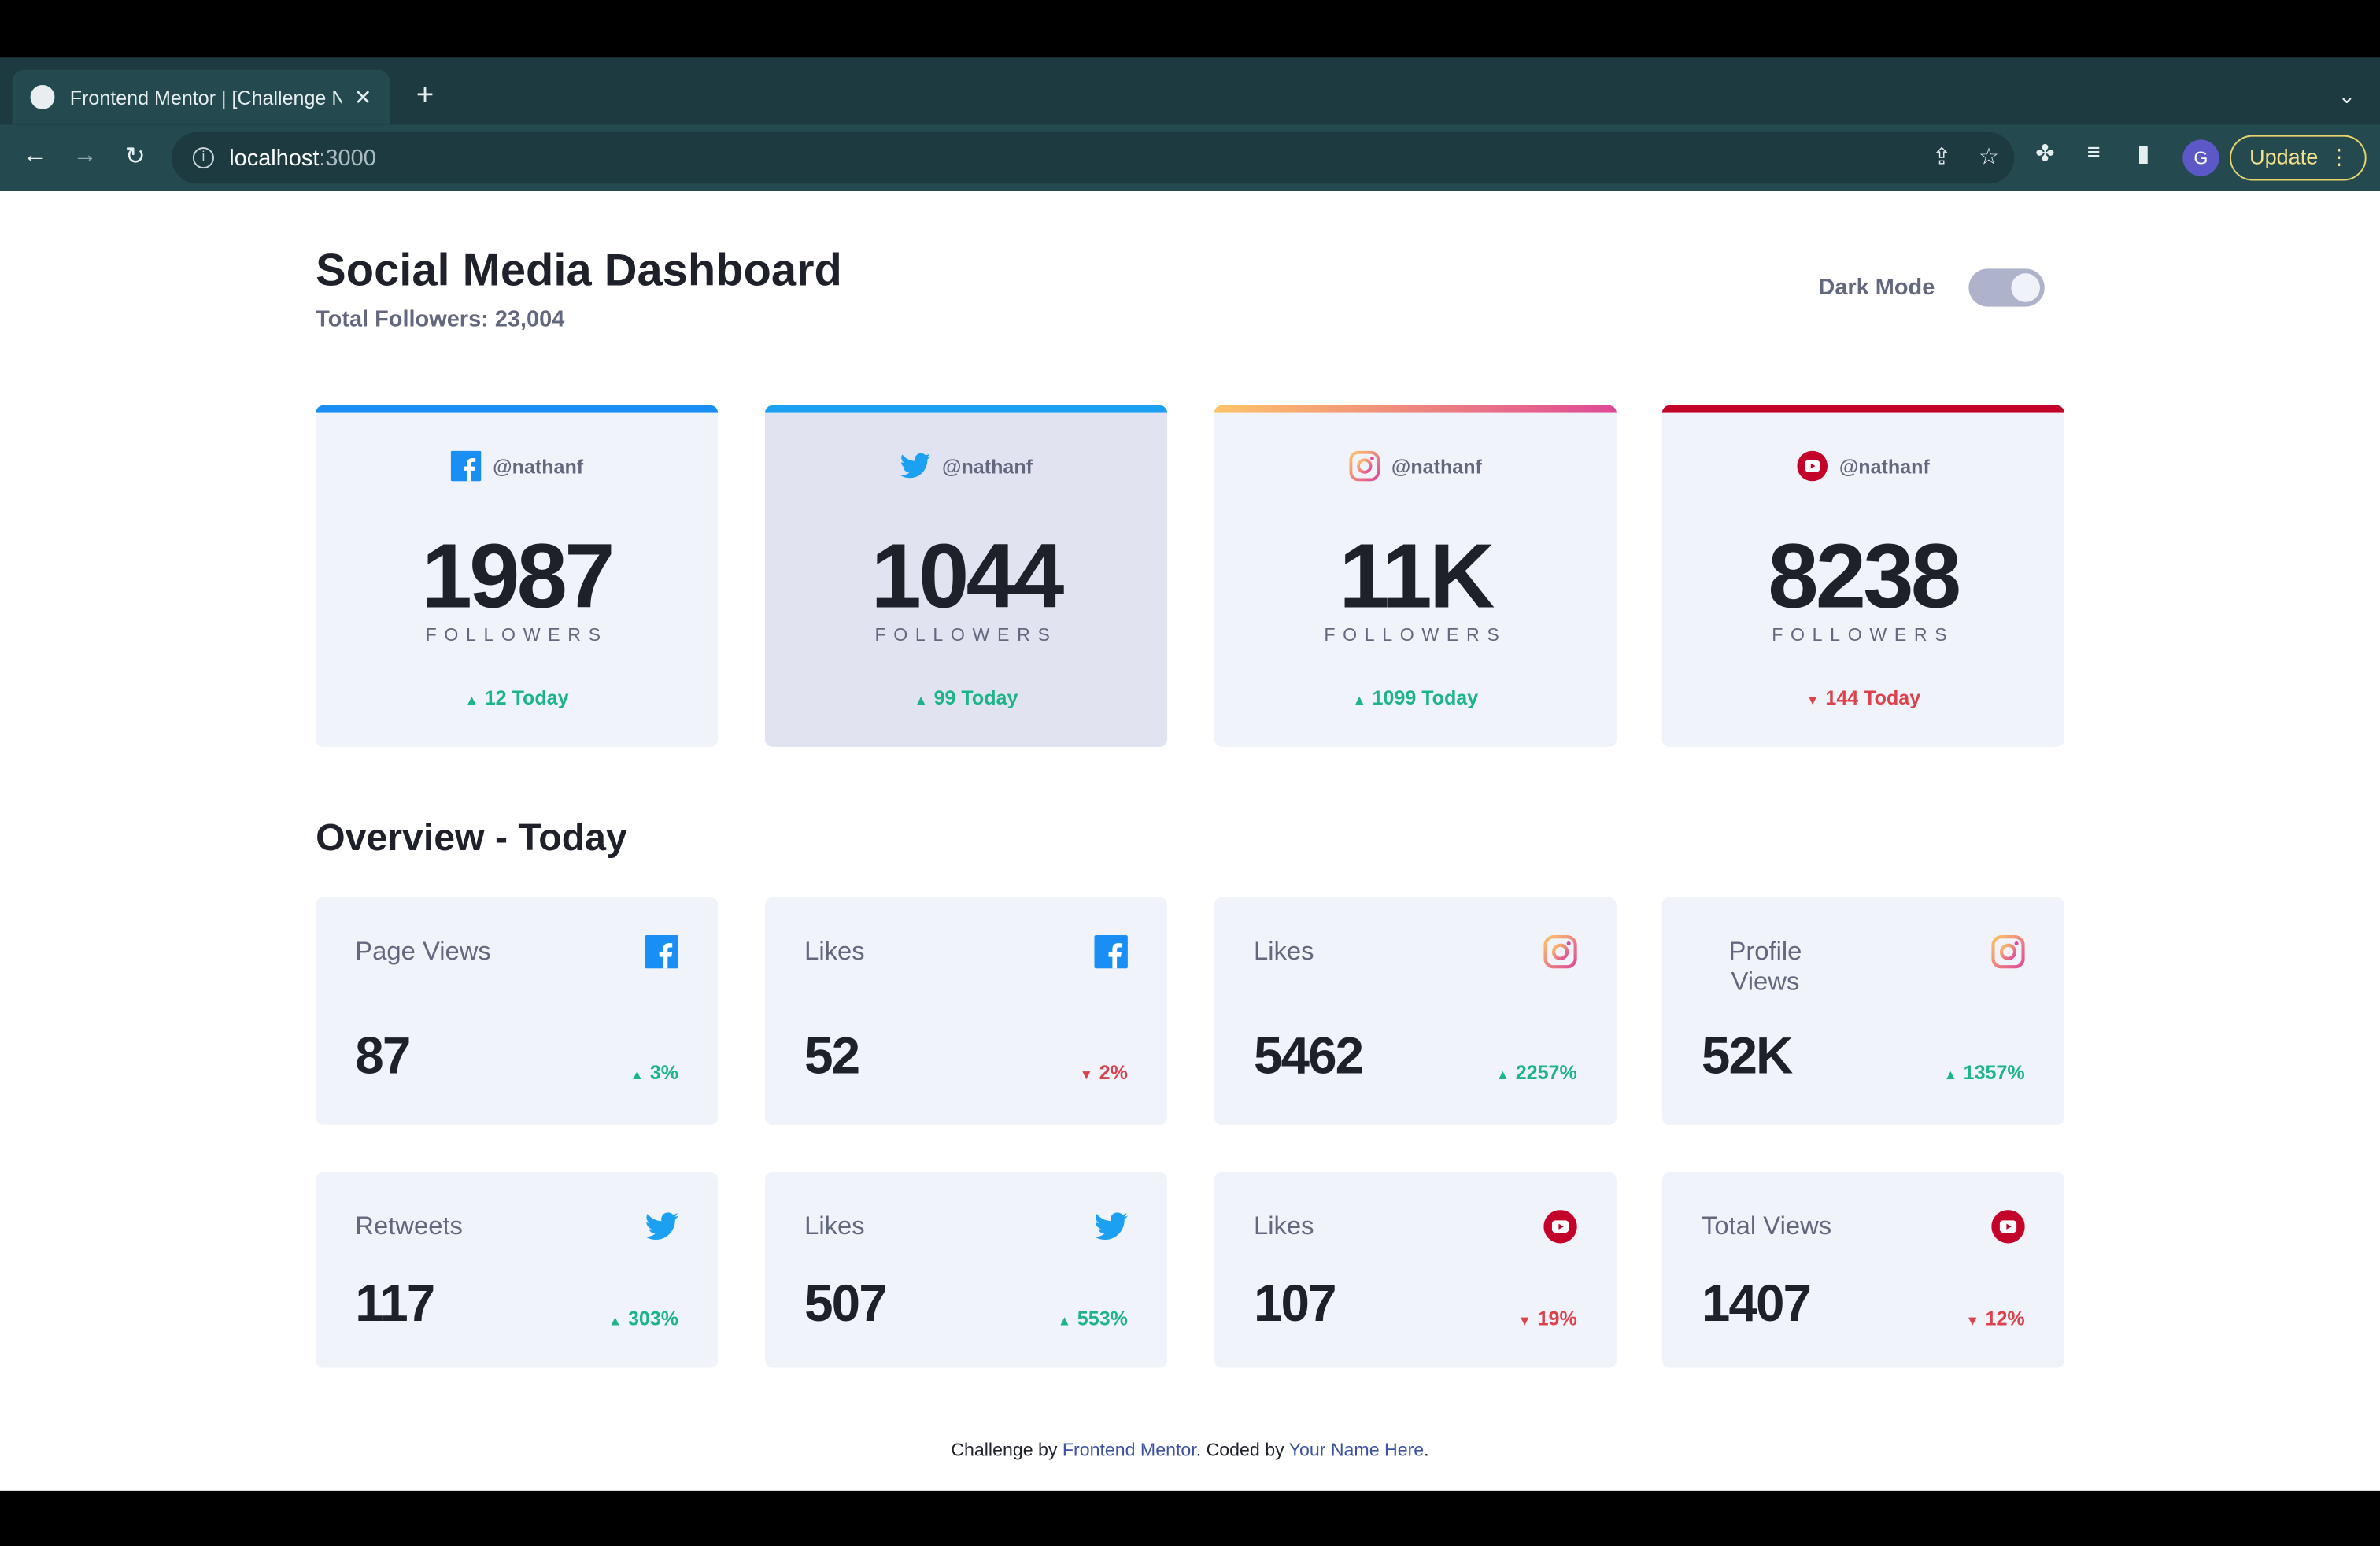  Describe the element at coordinates (1426, 1450) in the screenshot. I see `footer-suffix: .` at that location.